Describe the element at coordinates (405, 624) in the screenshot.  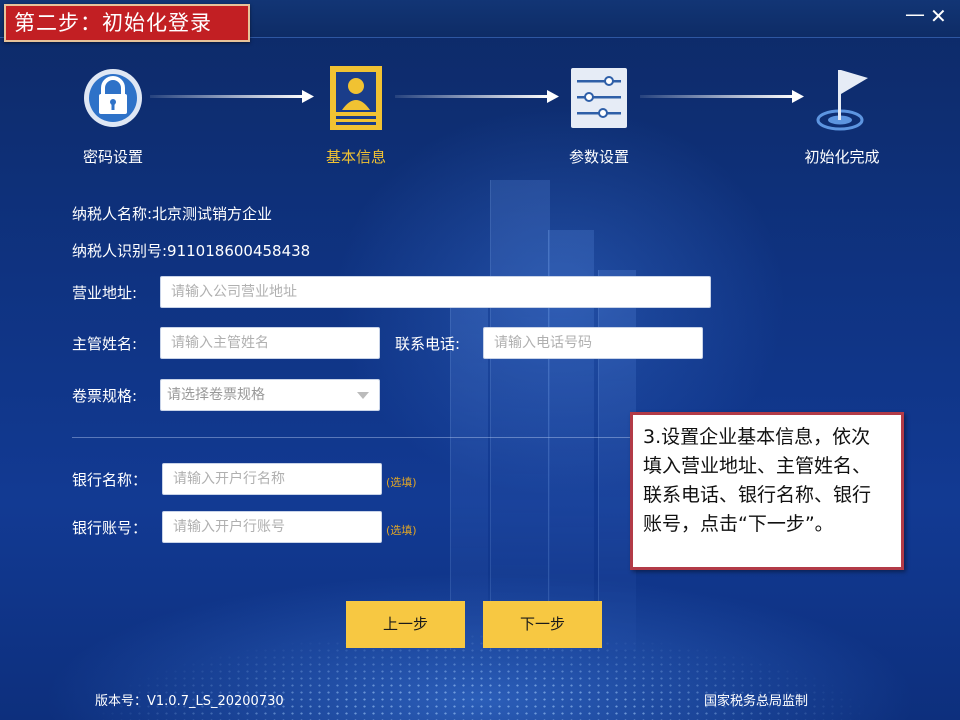
I see `prev-step-button: 上一步` at that location.